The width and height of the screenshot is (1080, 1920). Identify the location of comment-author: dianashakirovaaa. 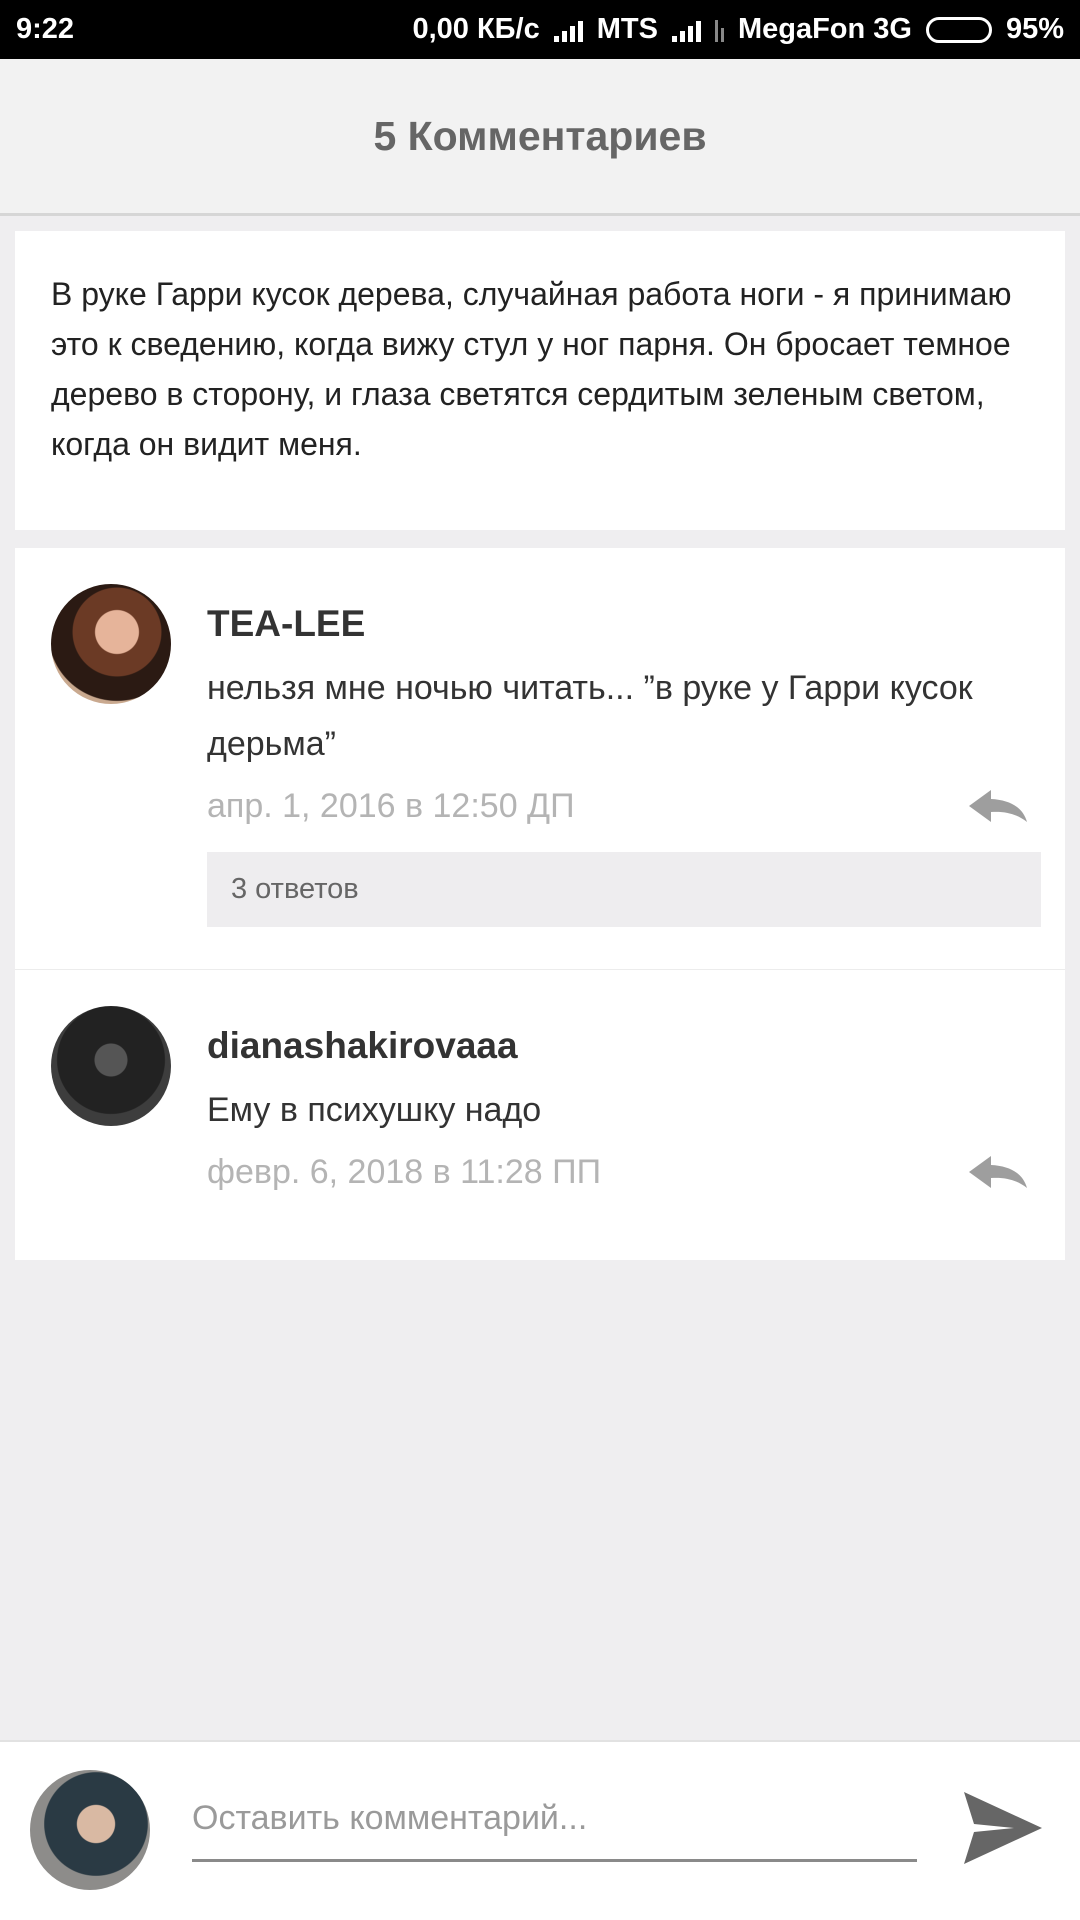
(624, 1046).